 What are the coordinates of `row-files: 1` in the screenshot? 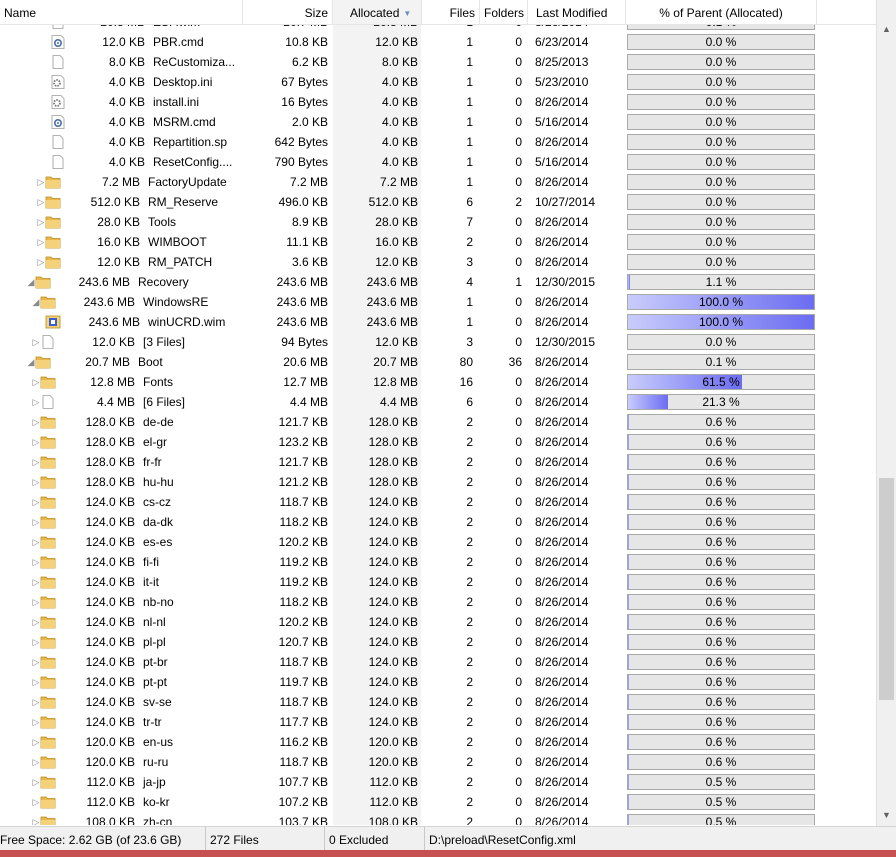 It's located at (469, 142).